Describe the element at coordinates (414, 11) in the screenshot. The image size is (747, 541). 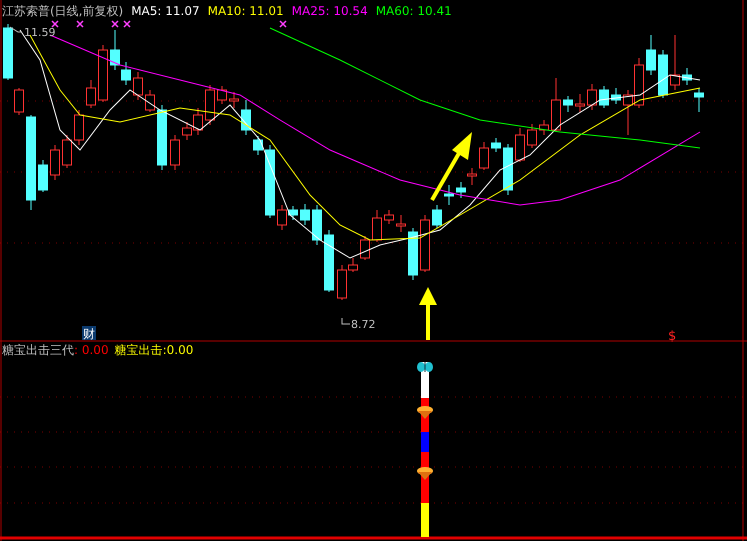
I see `indicator-value: MA60: 10.41` at that location.